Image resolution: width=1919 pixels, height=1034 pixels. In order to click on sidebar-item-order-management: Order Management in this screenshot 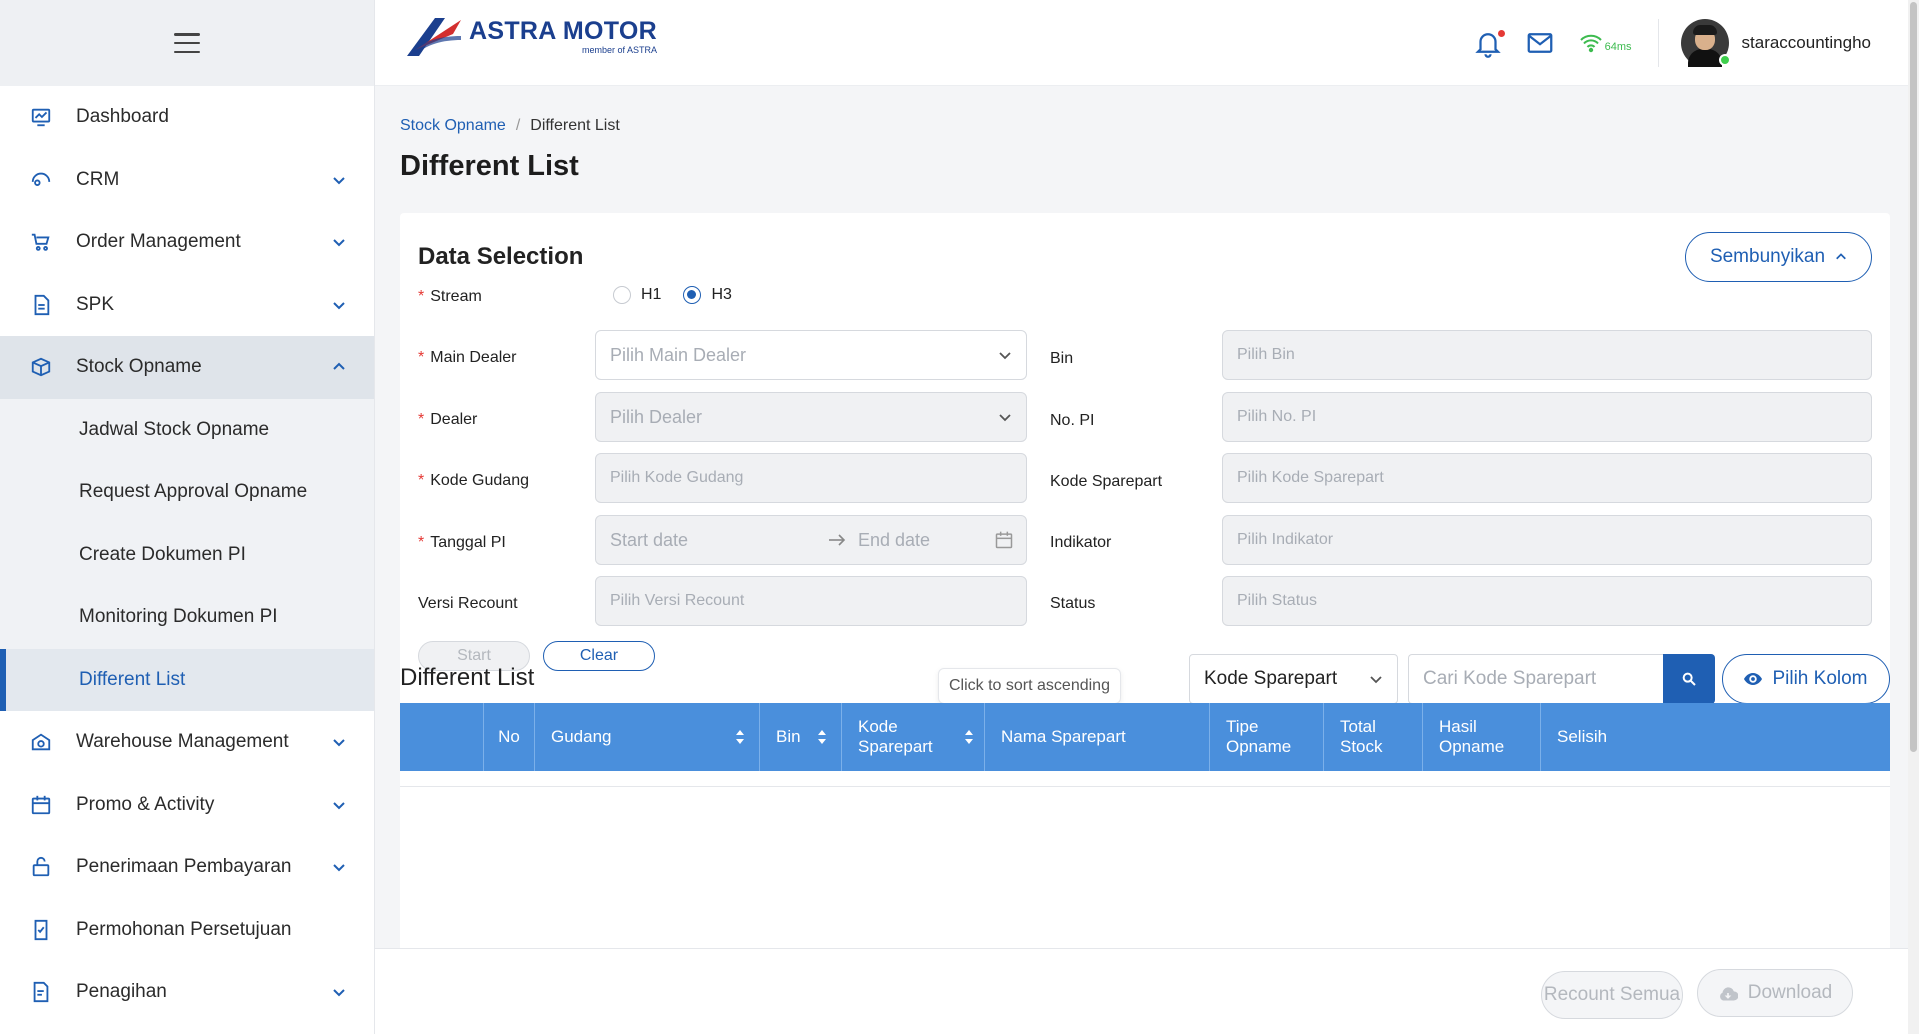, I will do `click(187, 242)`.